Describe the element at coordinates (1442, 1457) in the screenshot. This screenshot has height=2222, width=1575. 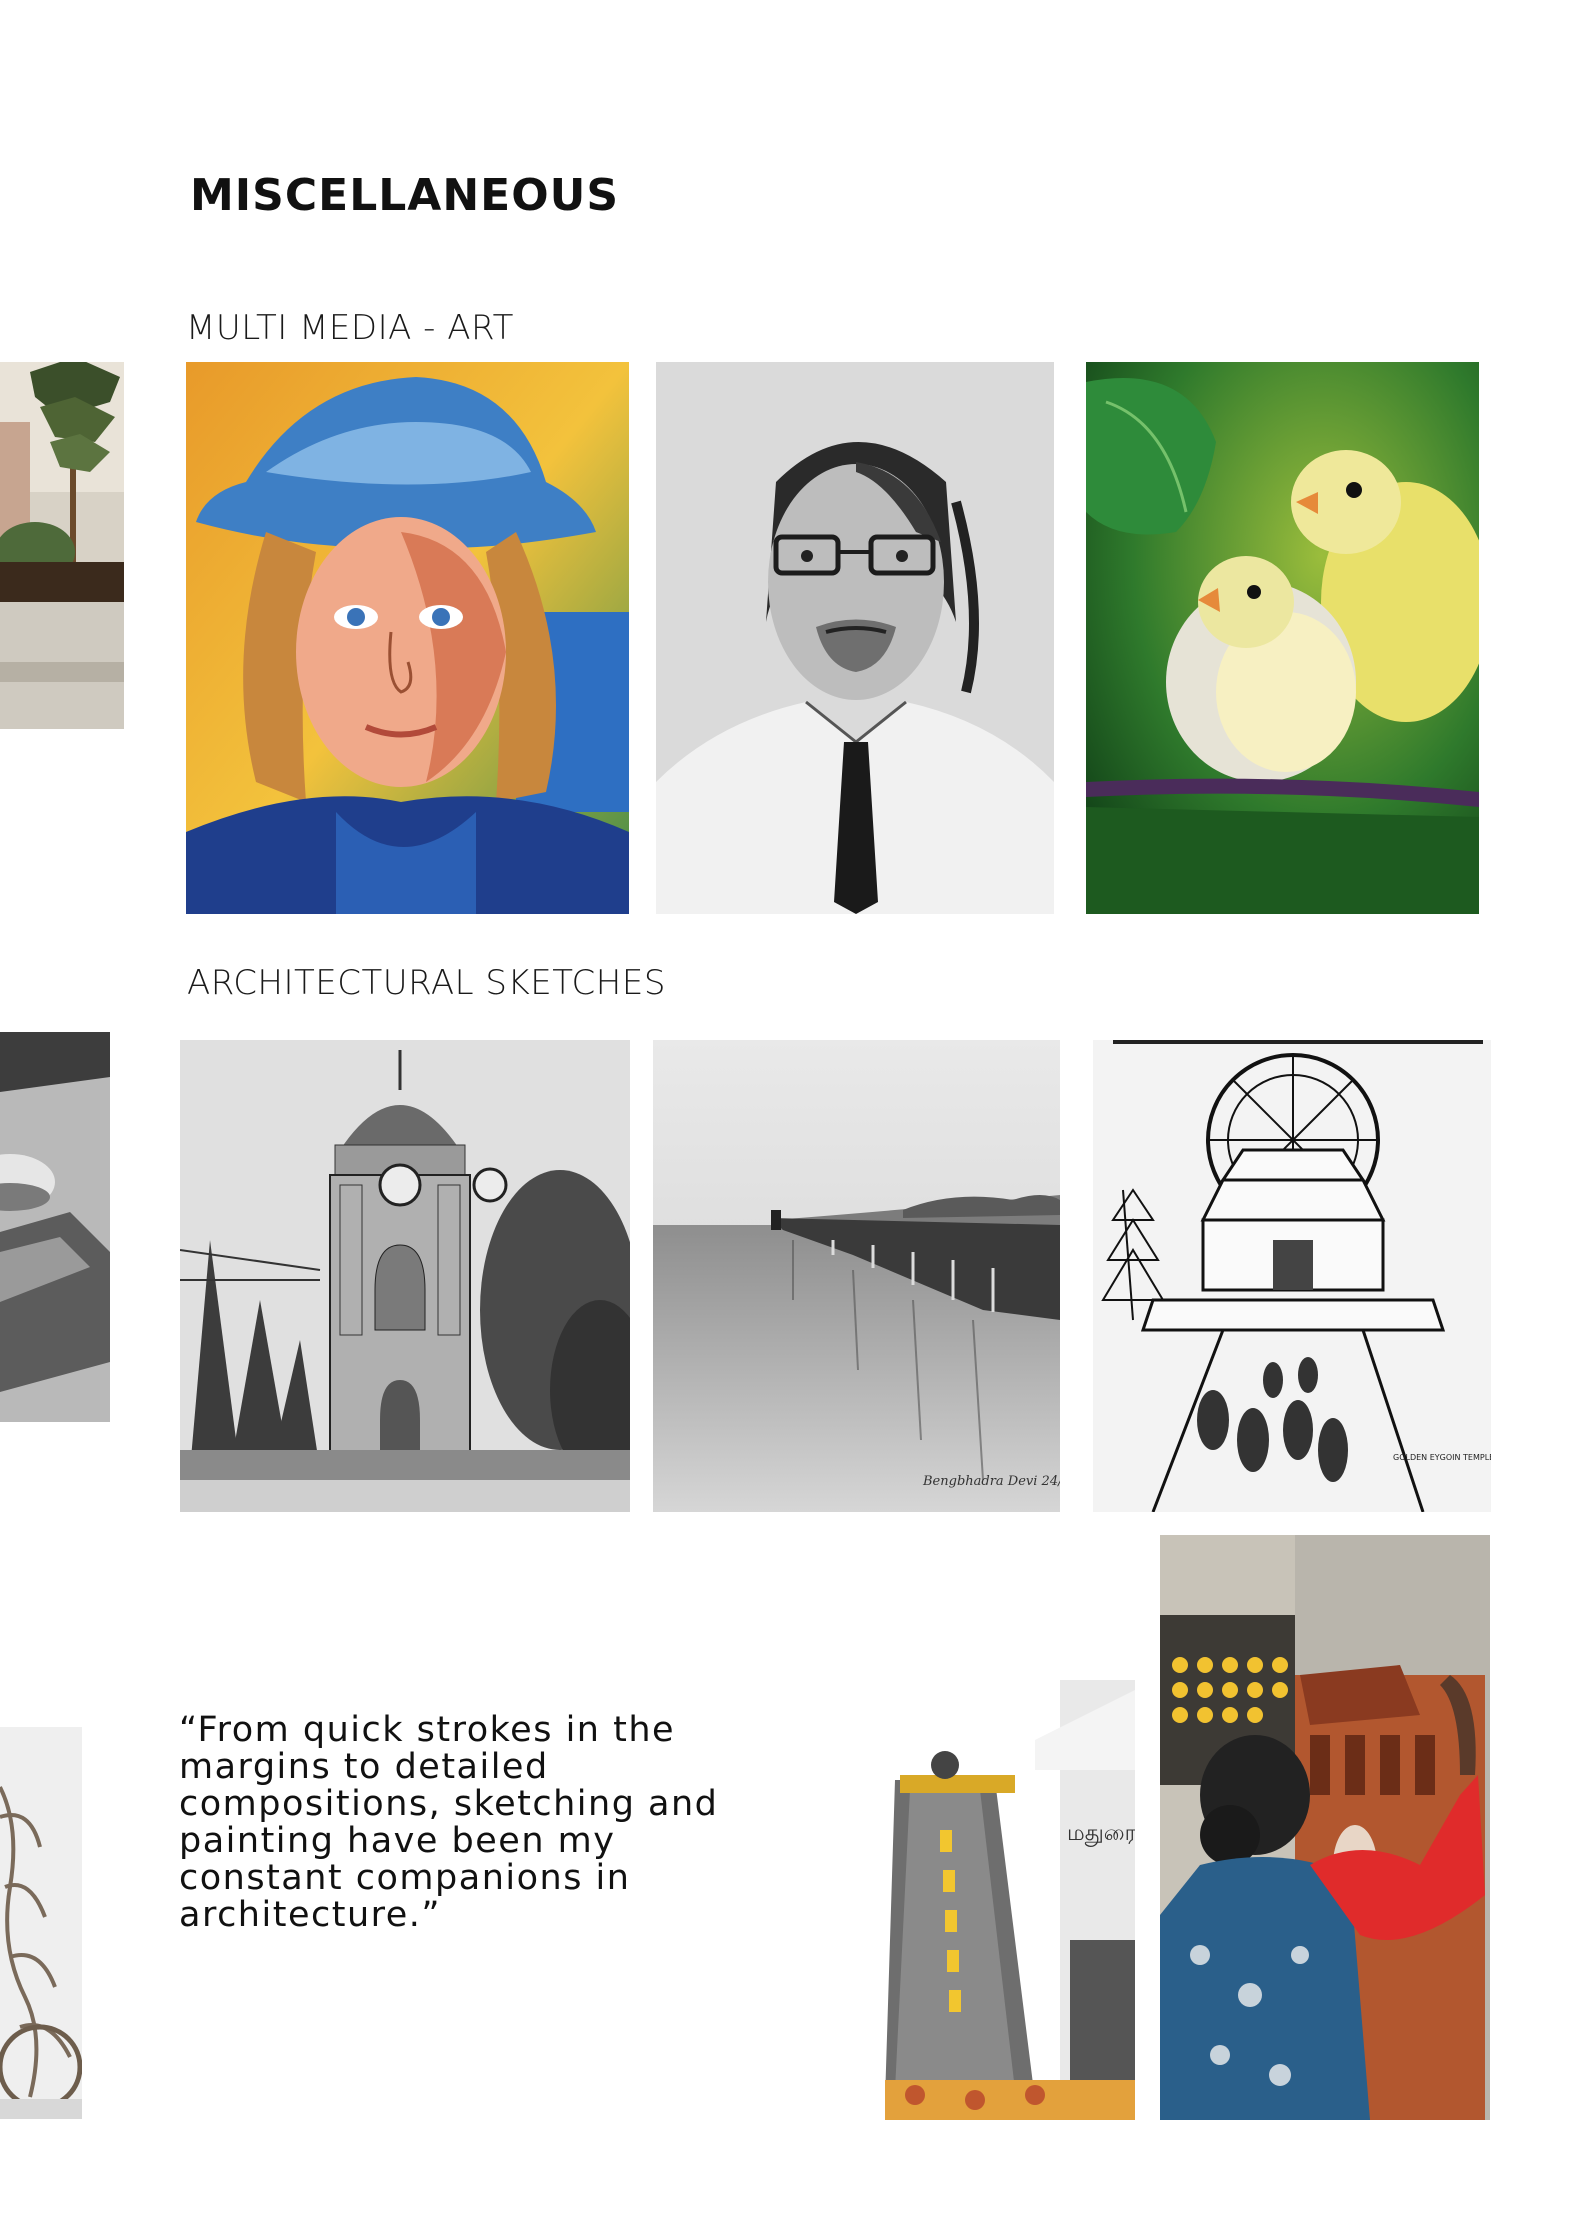
I see `temple-sketch-signature: GOLDEN EYGOIN TEMPLE 28/1/23` at that location.